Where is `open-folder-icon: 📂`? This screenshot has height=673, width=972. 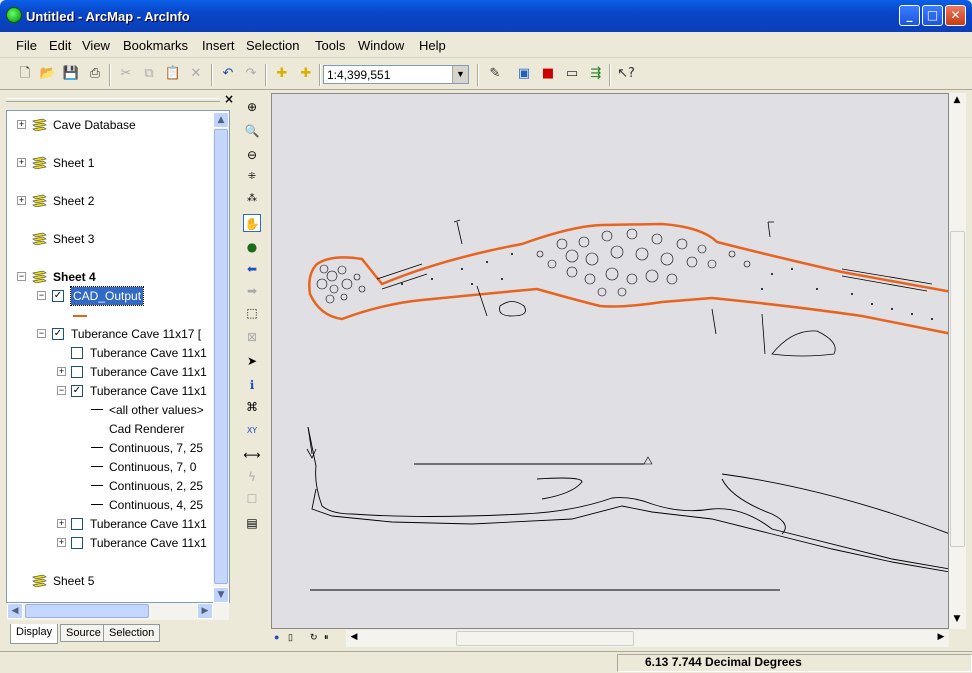
open-folder-icon: 📂 is located at coordinates (48, 74).